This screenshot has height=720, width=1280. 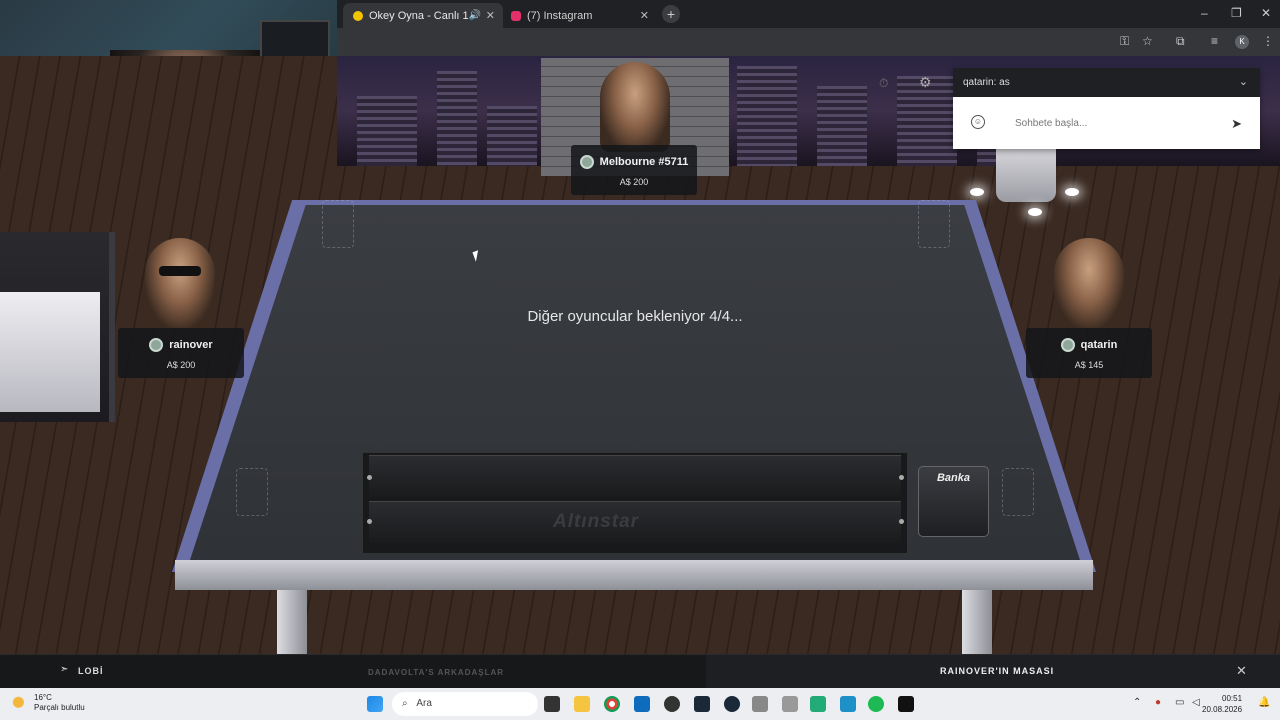 What do you see at coordinates (516, 15) in the screenshot?
I see `instagram-favicon-icon` at bounding box center [516, 15].